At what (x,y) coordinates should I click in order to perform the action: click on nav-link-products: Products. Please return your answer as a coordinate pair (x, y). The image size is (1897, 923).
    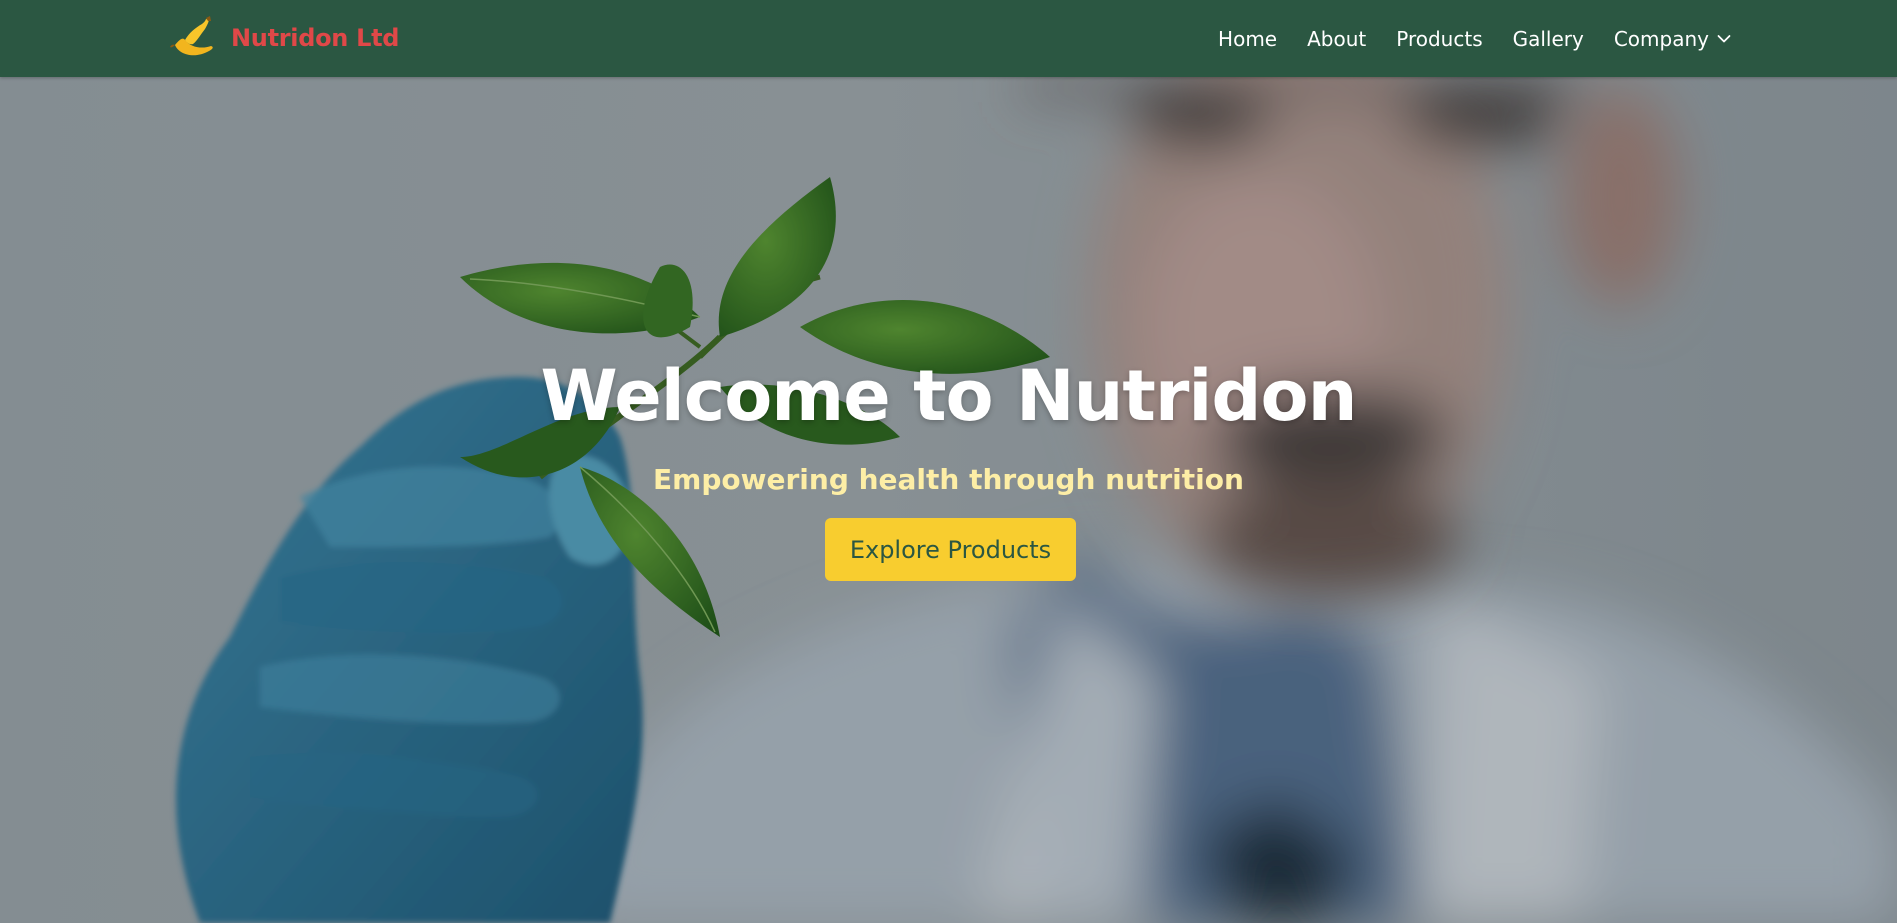
    Looking at the image, I should click on (1439, 39).